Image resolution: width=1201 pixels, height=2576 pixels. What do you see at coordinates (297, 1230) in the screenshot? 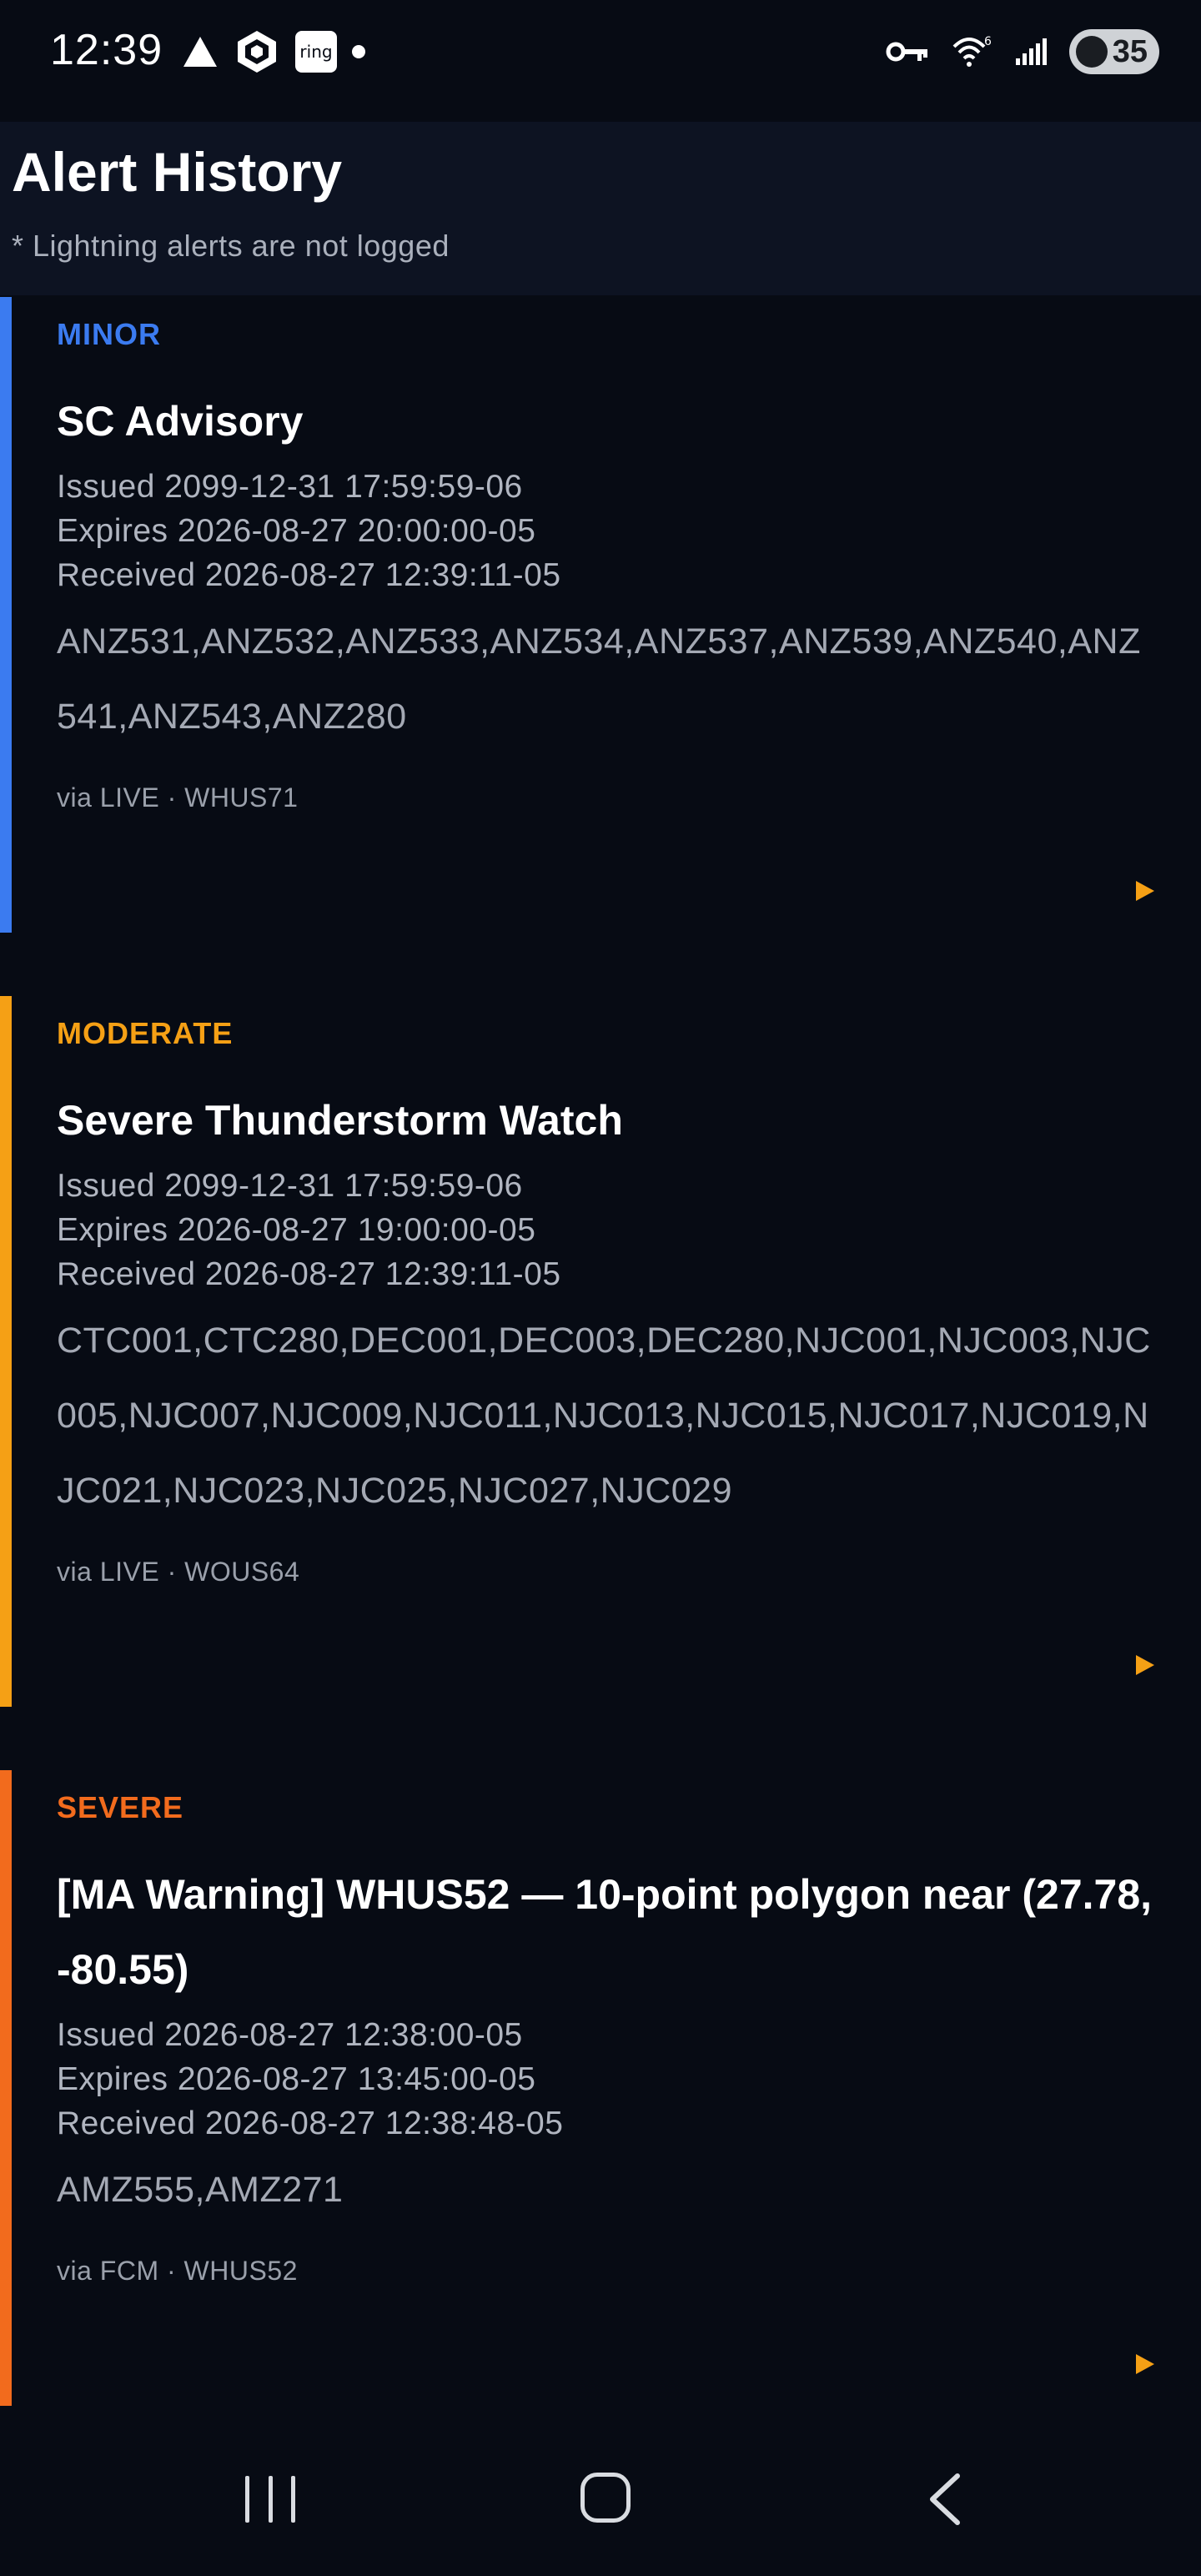
I see `expires-text: Expires 2026-08-27 19:00:00-05` at bounding box center [297, 1230].